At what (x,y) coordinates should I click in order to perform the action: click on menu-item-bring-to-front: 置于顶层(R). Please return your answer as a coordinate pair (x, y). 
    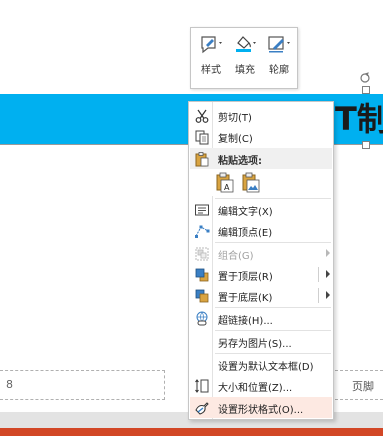
    Looking at the image, I should click on (261, 274).